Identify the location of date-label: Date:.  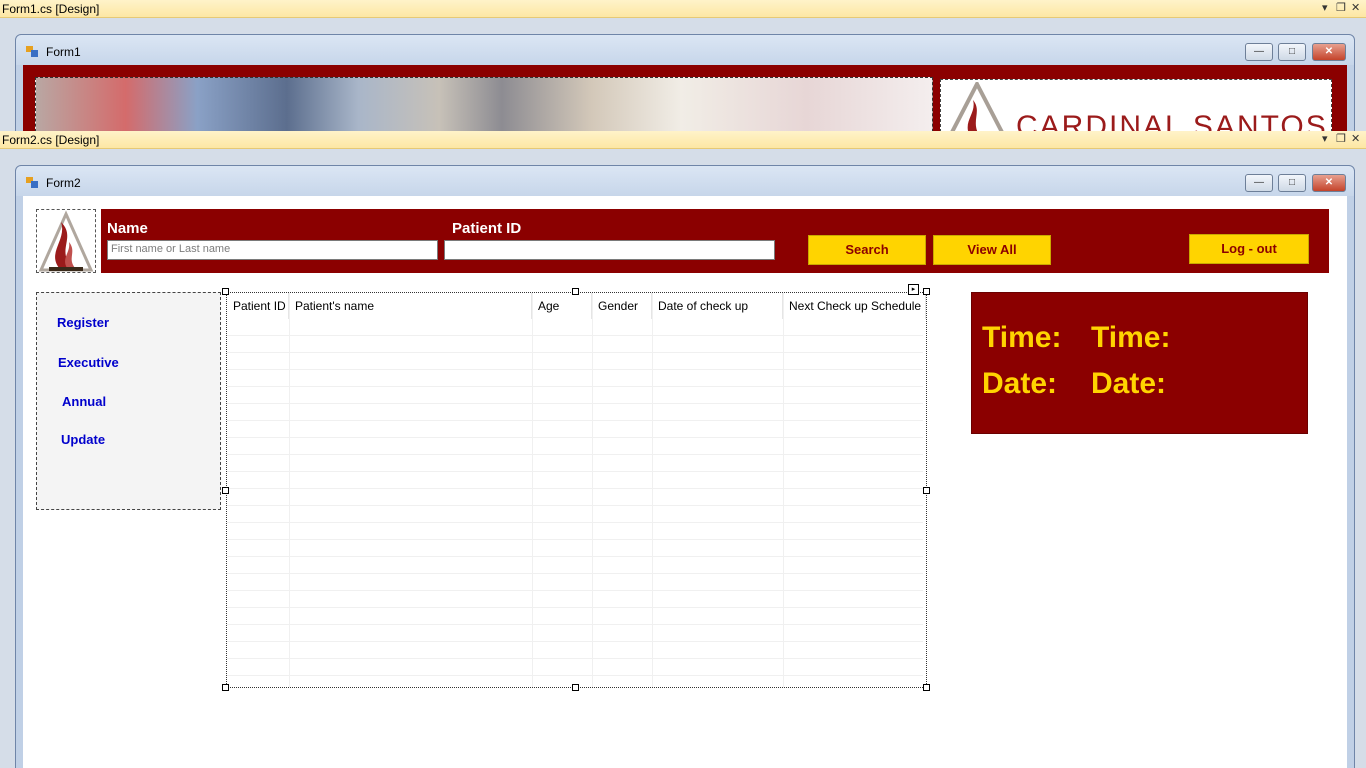
(1020, 383).